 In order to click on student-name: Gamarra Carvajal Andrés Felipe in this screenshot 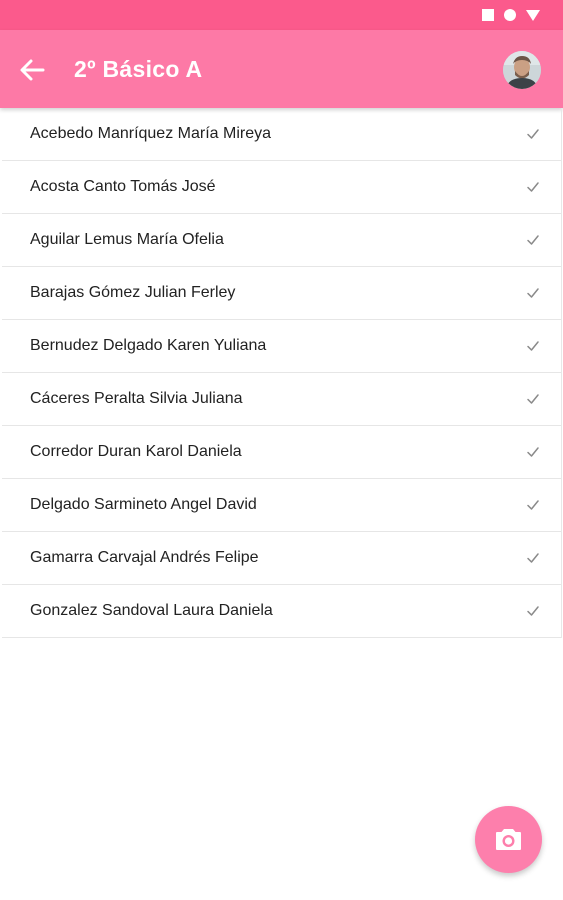, I will do `click(144, 557)`.